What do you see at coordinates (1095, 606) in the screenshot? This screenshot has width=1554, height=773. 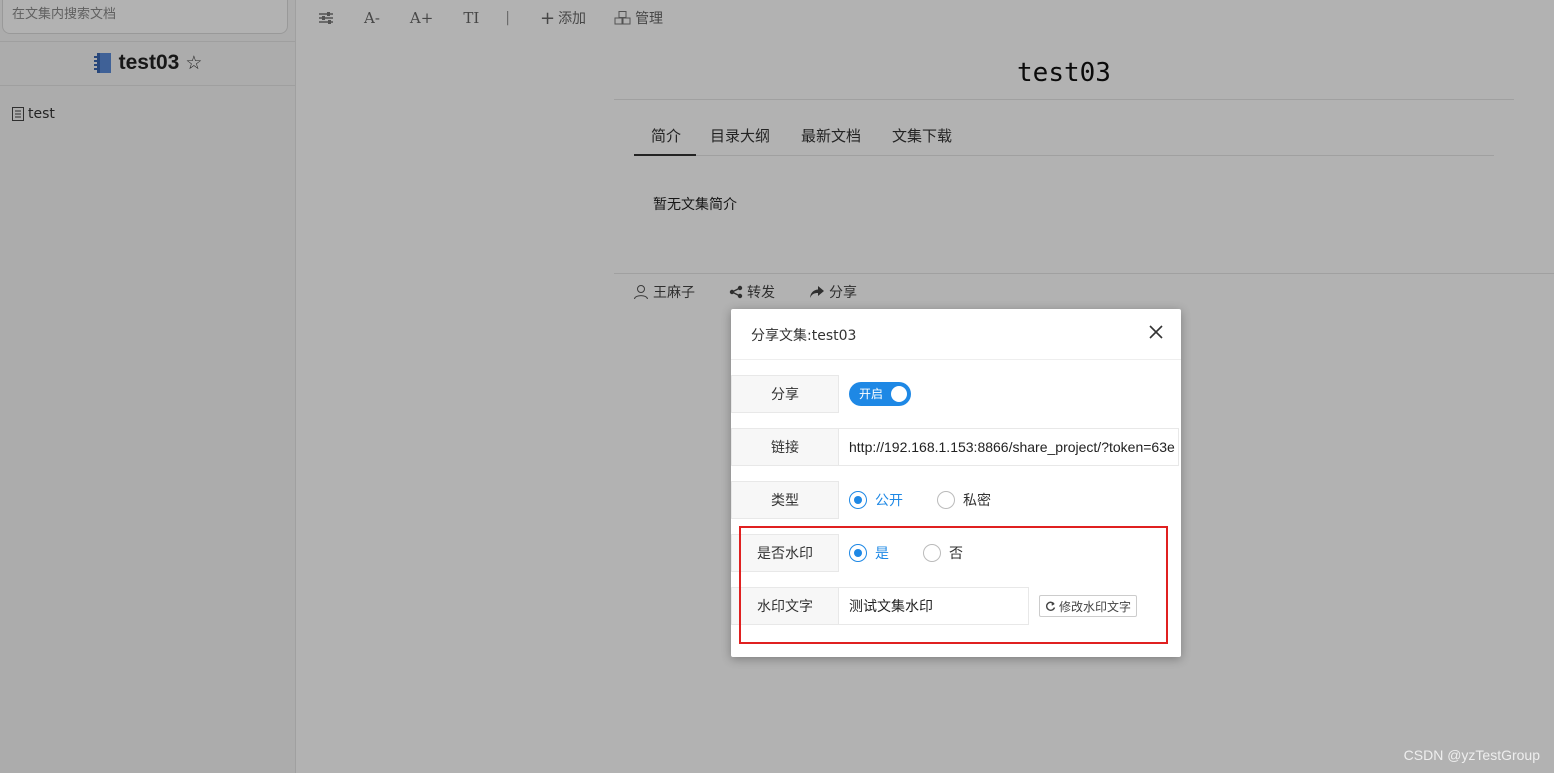 I see `edit-watermark-label: 修改水印文字` at bounding box center [1095, 606].